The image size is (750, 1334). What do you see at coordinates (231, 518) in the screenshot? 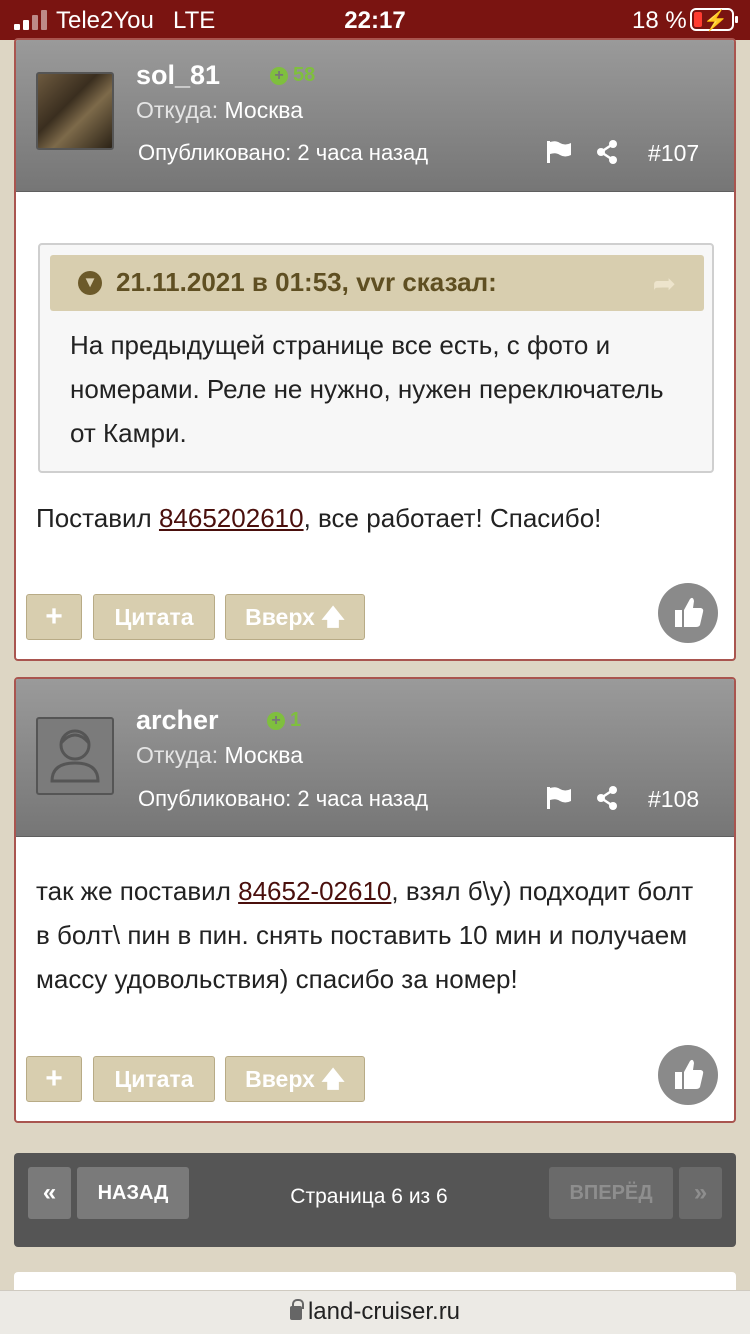
I see `part-number-link: 8465202610` at bounding box center [231, 518].